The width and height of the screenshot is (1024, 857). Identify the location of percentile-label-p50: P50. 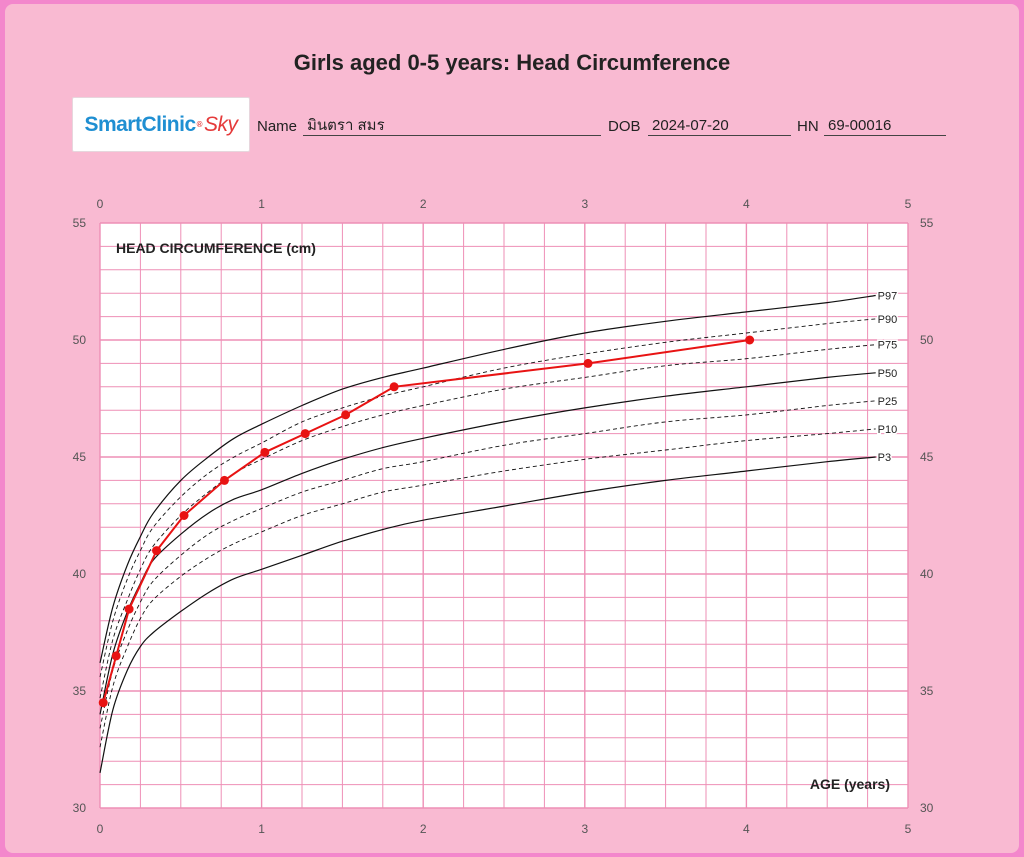
(888, 374).